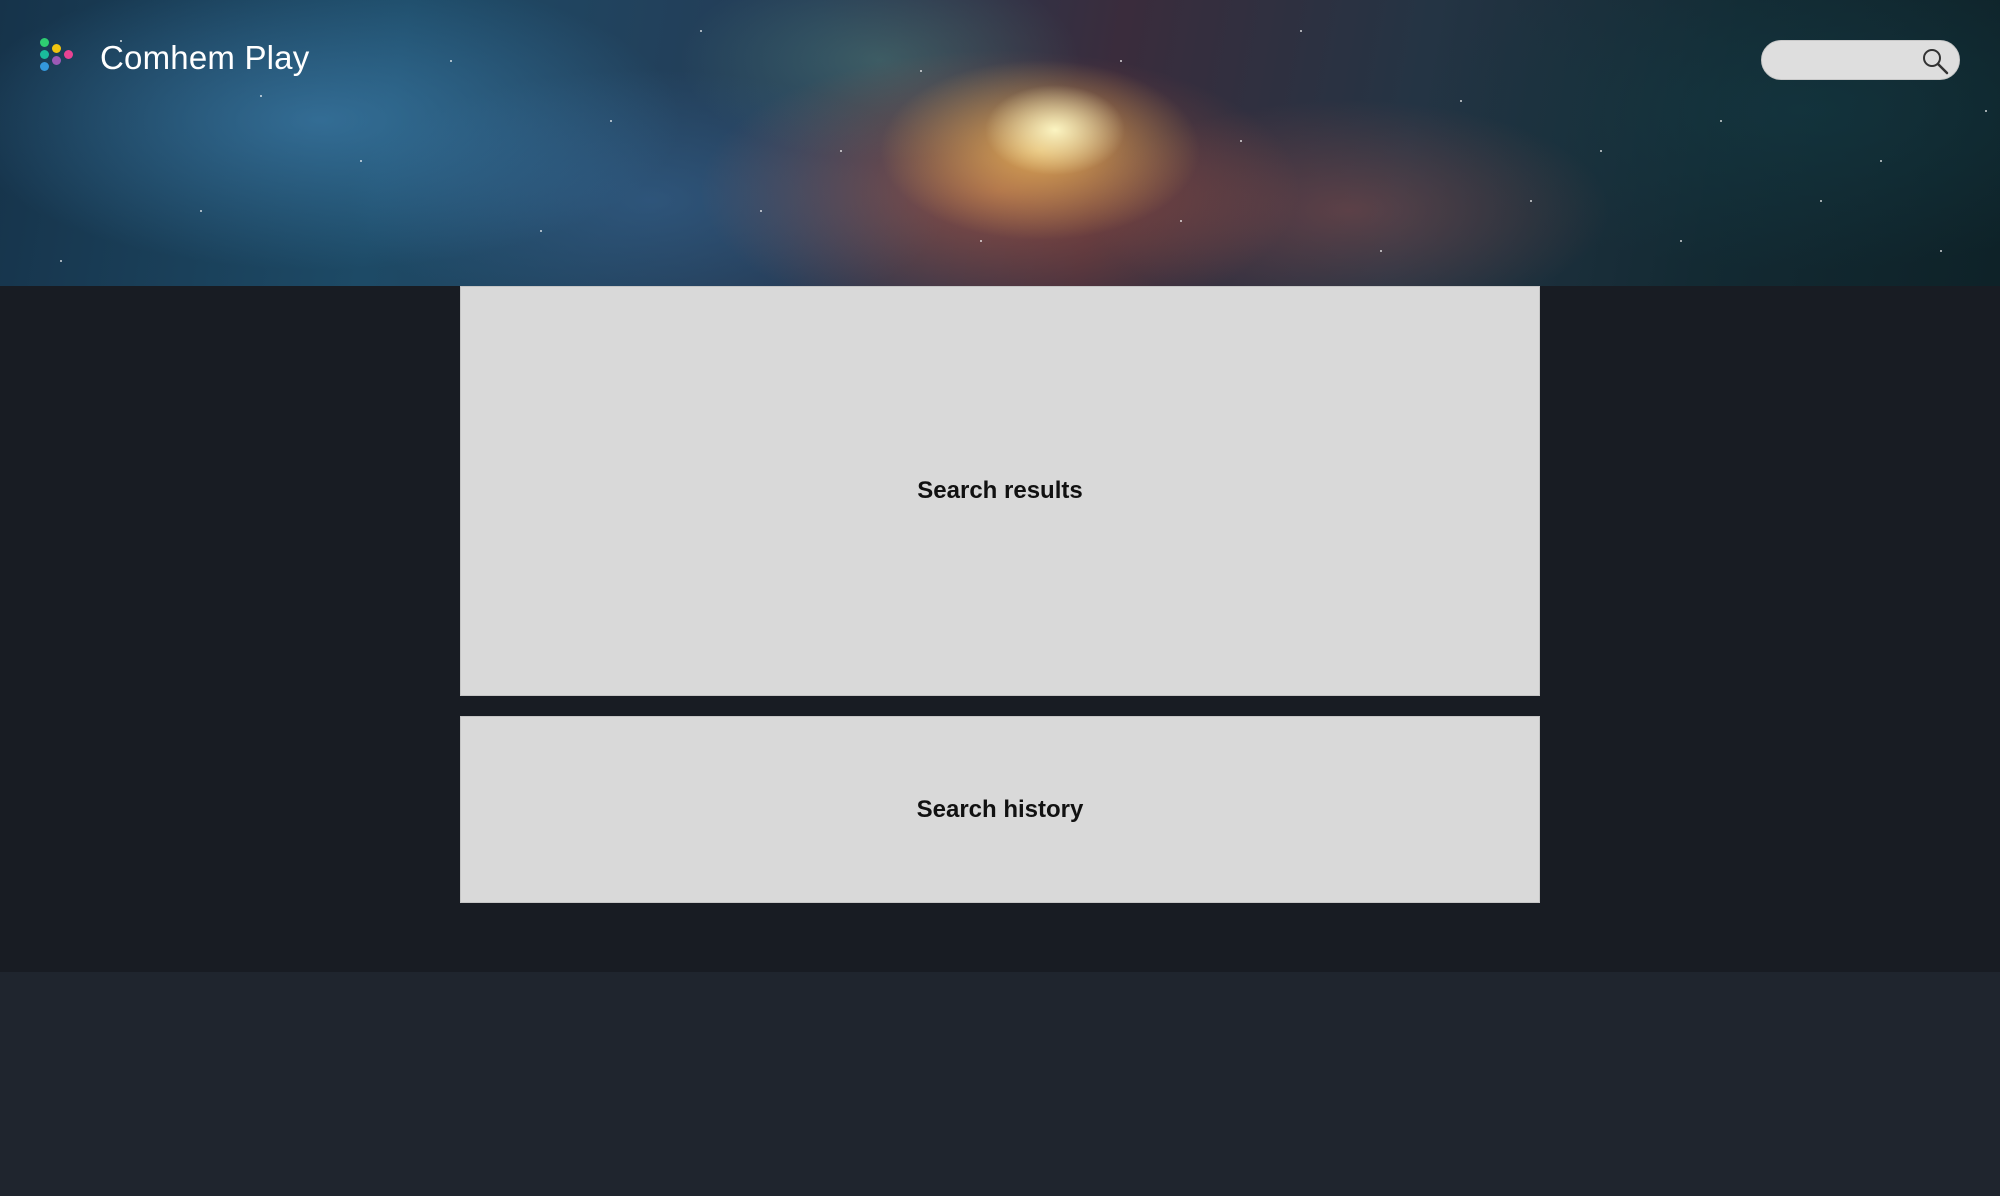 This screenshot has height=1196, width=2000. Describe the element at coordinates (44, 42) in the screenshot. I see `logo-dot-green` at that location.